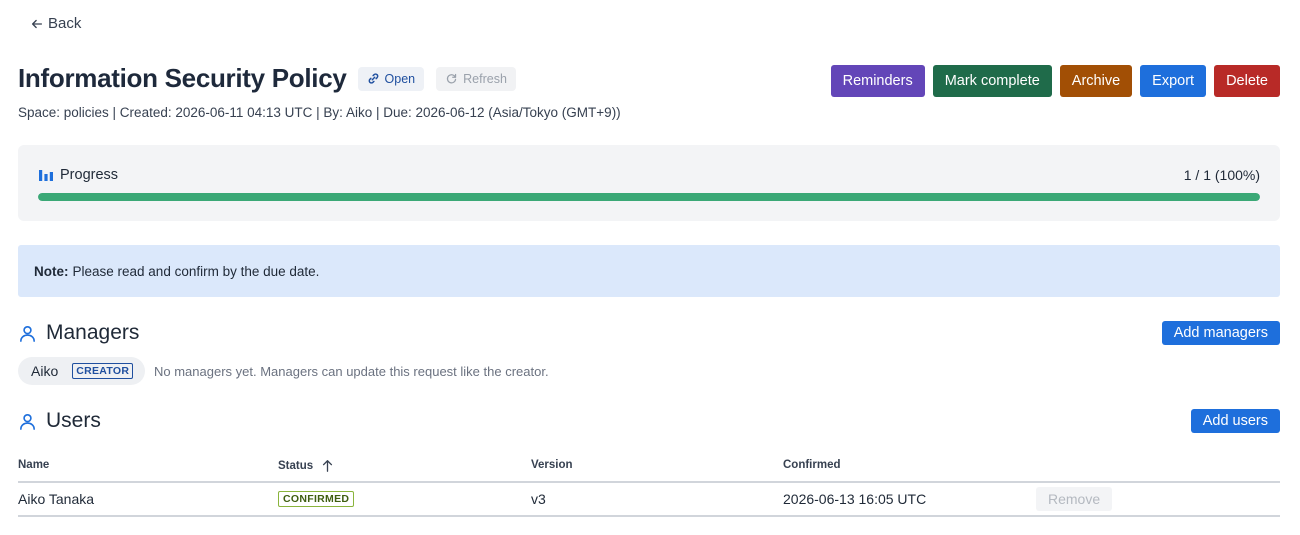  Describe the element at coordinates (51, 271) in the screenshot. I see `note-prefix: Note:` at that location.